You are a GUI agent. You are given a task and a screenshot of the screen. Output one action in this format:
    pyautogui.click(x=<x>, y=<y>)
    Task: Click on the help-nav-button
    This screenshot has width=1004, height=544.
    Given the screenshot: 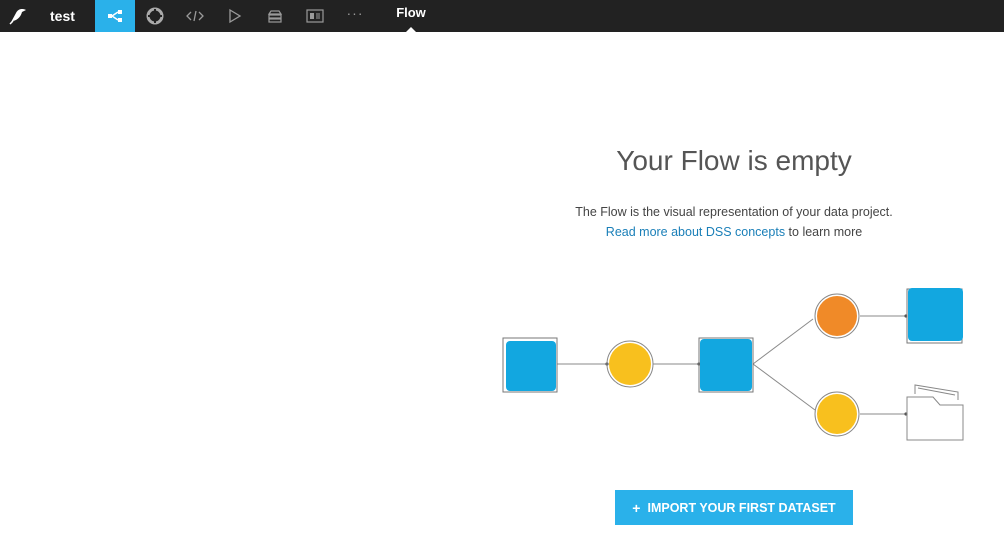 What is the action you would take?
    pyautogui.click(x=155, y=16)
    